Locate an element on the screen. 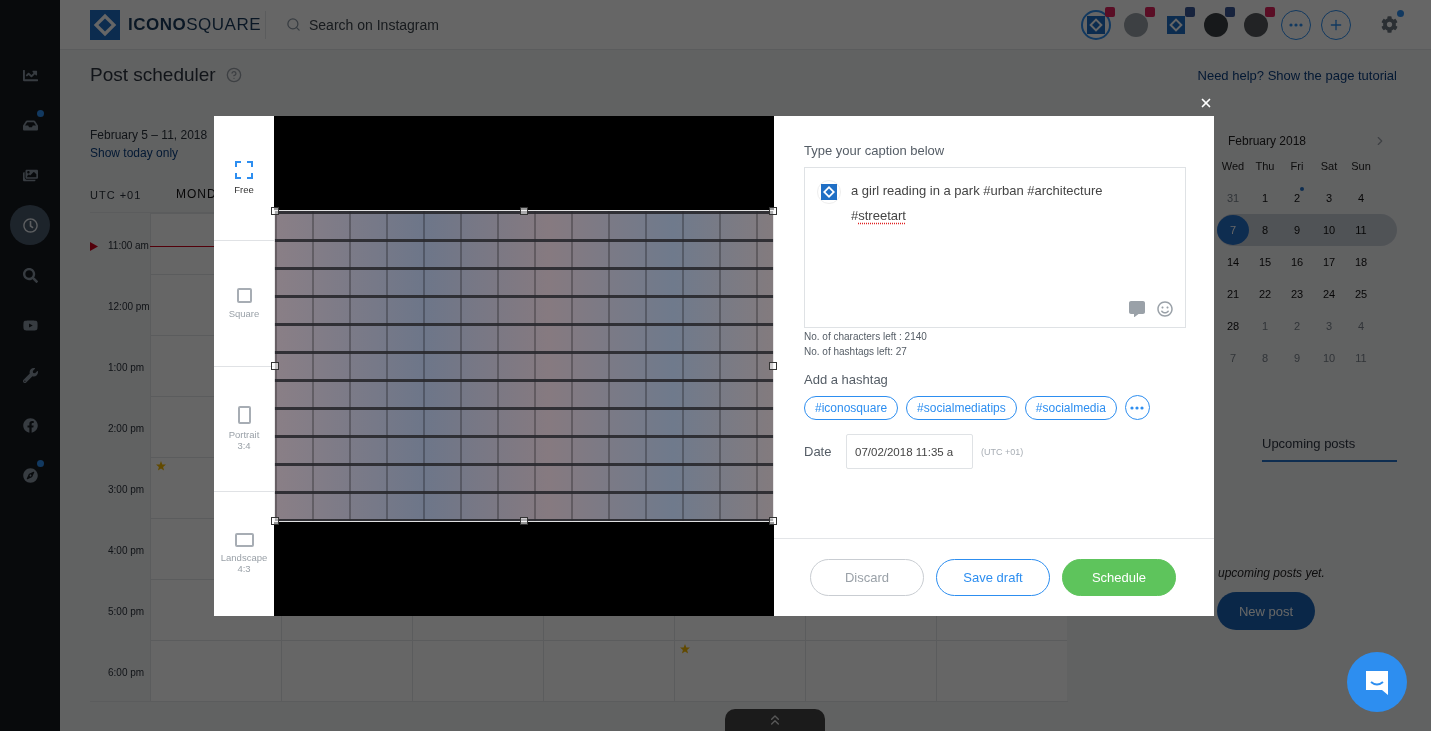 The image size is (1431, 731). time-label: 1:00 pm is located at coordinates (126, 367).